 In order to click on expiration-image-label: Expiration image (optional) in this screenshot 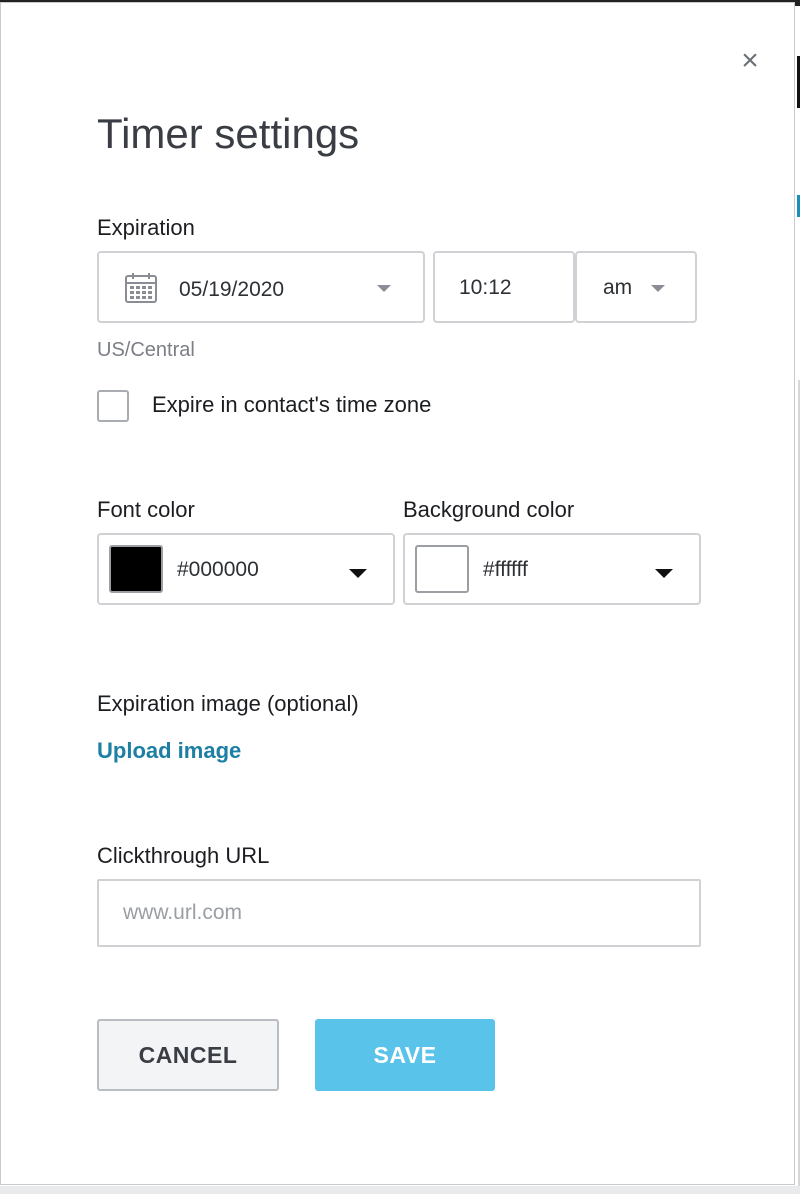, I will do `click(228, 703)`.